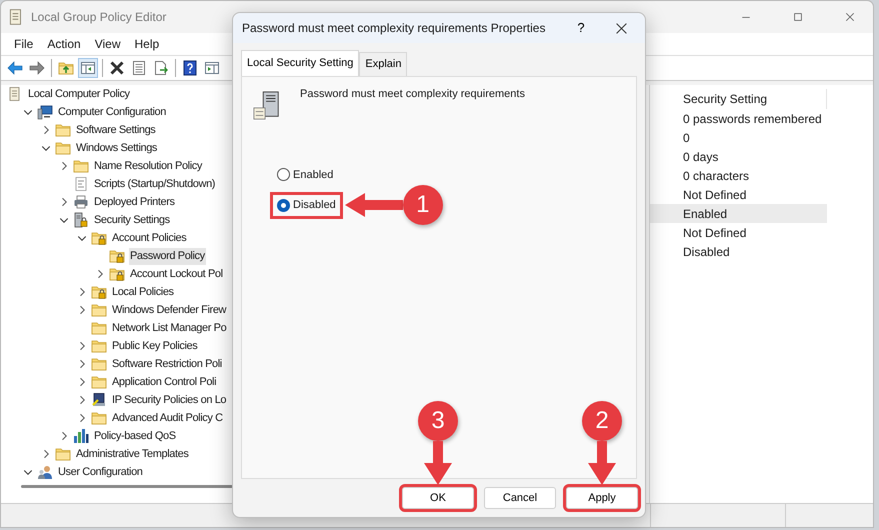  Describe the element at coordinates (148, 166) in the screenshot. I see `tree-item: Name Resolution Policy` at that location.